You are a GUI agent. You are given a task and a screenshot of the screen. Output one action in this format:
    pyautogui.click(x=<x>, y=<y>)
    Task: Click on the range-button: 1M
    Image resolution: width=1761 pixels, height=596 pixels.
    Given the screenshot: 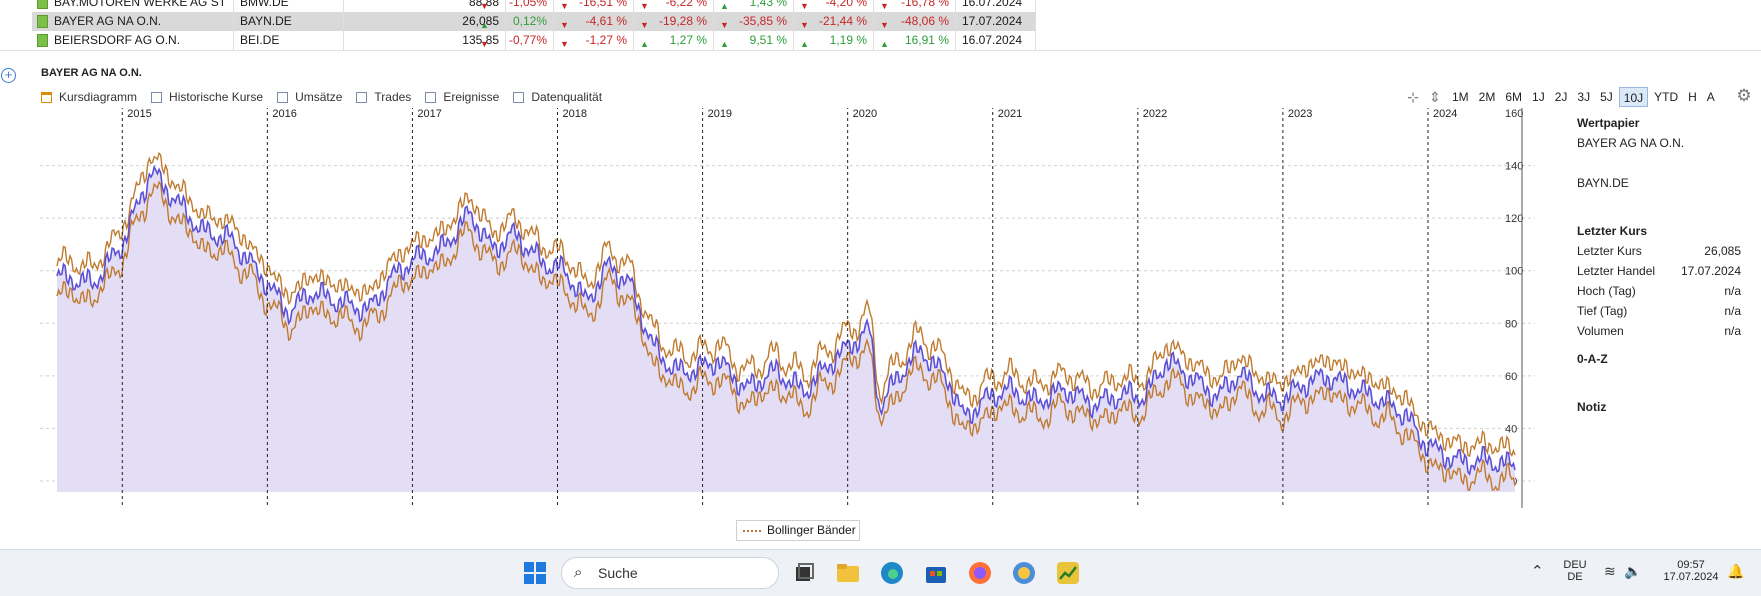 What is the action you would take?
    pyautogui.click(x=1460, y=97)
    